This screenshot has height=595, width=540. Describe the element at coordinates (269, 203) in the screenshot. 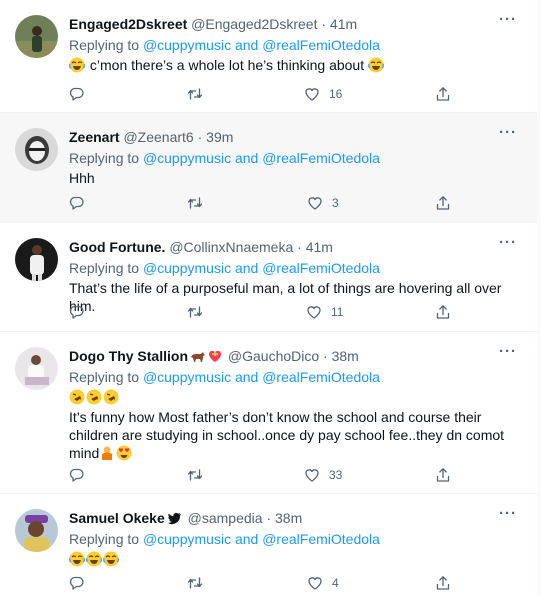

I see `tweet-actions: 3` at that location.